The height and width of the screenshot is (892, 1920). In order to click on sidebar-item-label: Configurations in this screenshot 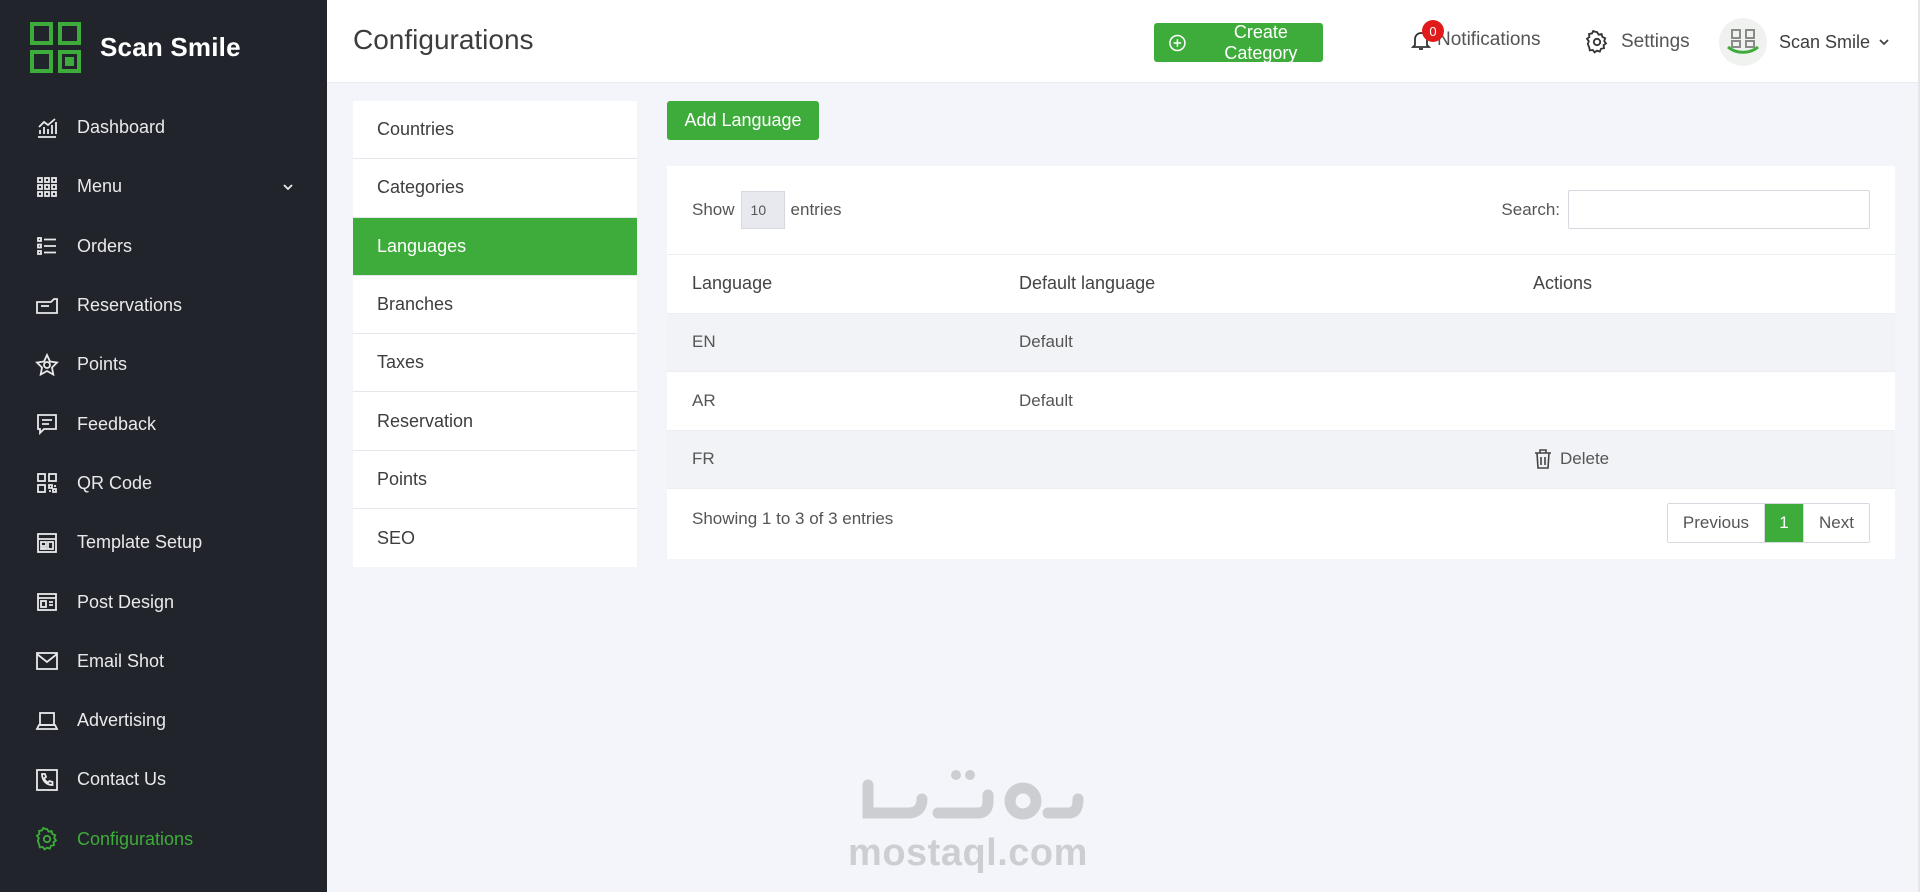, I will do `click(135, 838)`.